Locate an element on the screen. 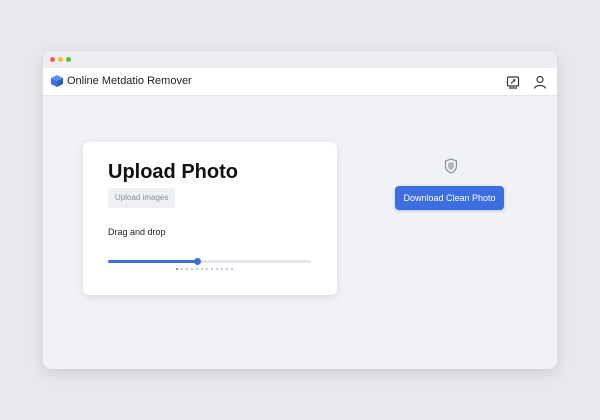 The image size is (600, 420). maximize-window-dot is located at coordinates (68, 59).